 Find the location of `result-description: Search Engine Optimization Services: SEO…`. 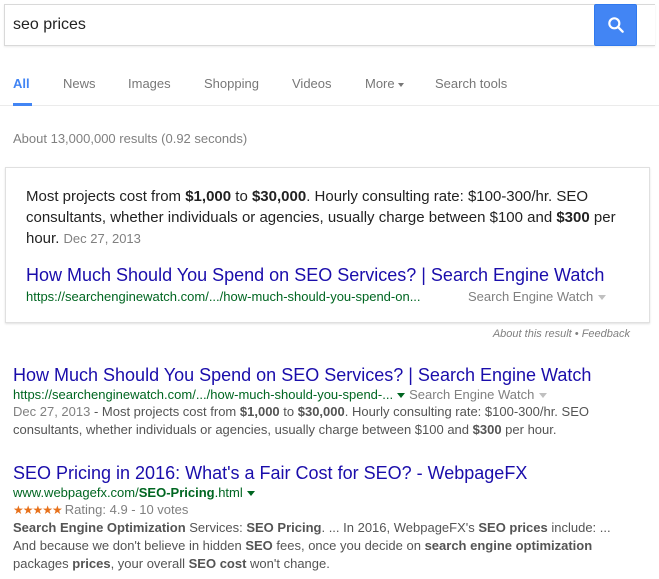

result-description: Search Engine Optimization Services: SEO… is located at coordinates (318, 546).